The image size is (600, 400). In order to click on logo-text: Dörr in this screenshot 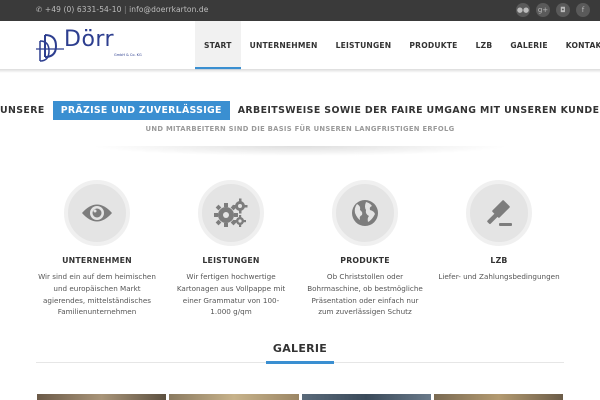, I will do `click(89, 39)`.